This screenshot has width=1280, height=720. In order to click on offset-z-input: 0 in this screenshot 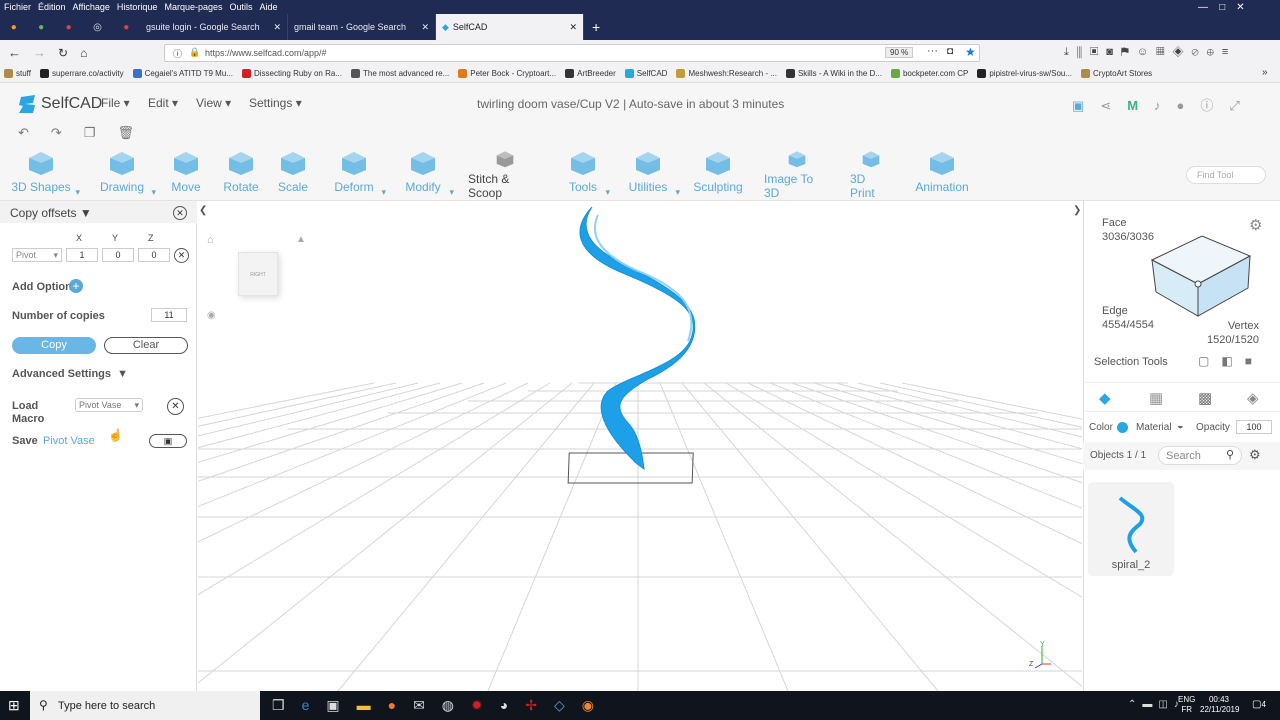, I will do `click(154, 255)`.